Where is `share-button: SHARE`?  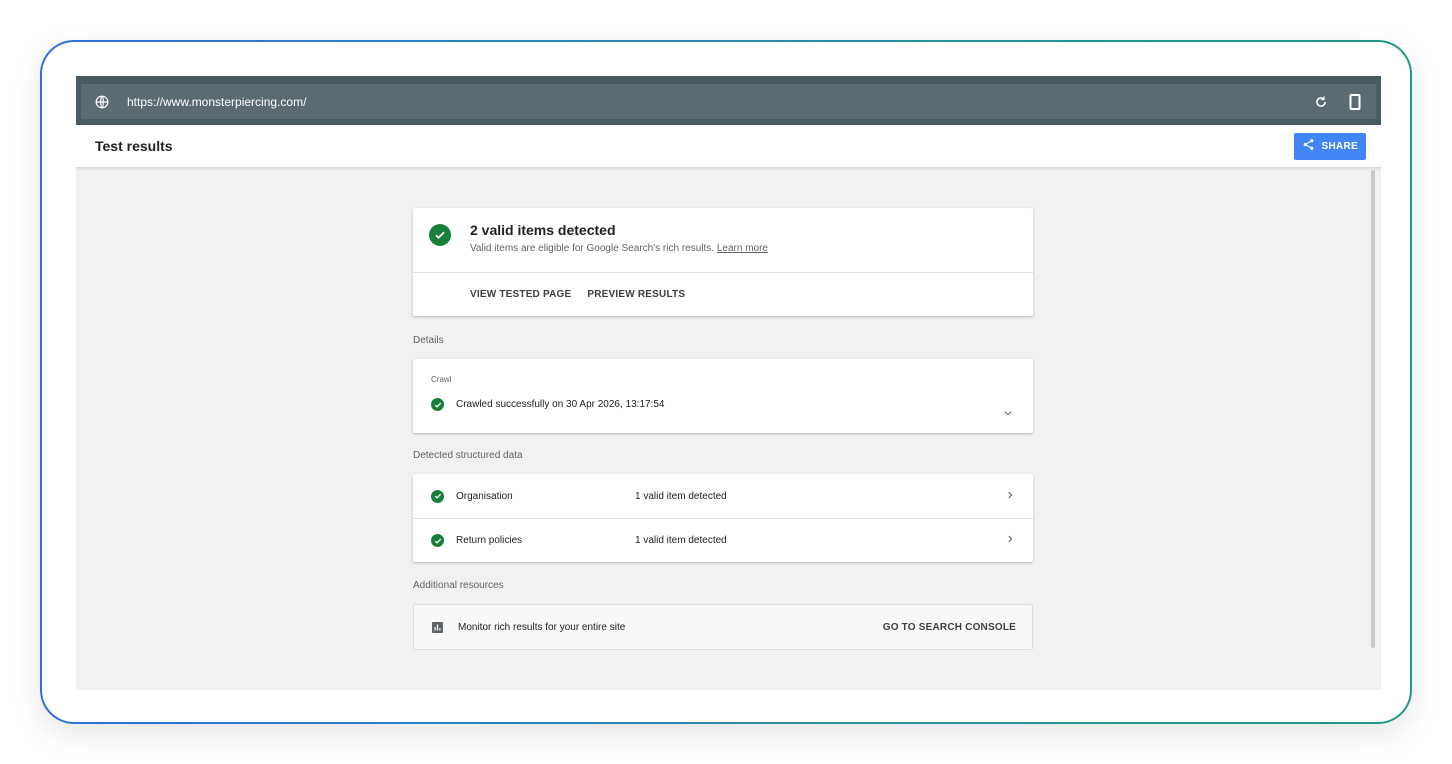 share-button: SHARE is located at coordinates (1330, 146).